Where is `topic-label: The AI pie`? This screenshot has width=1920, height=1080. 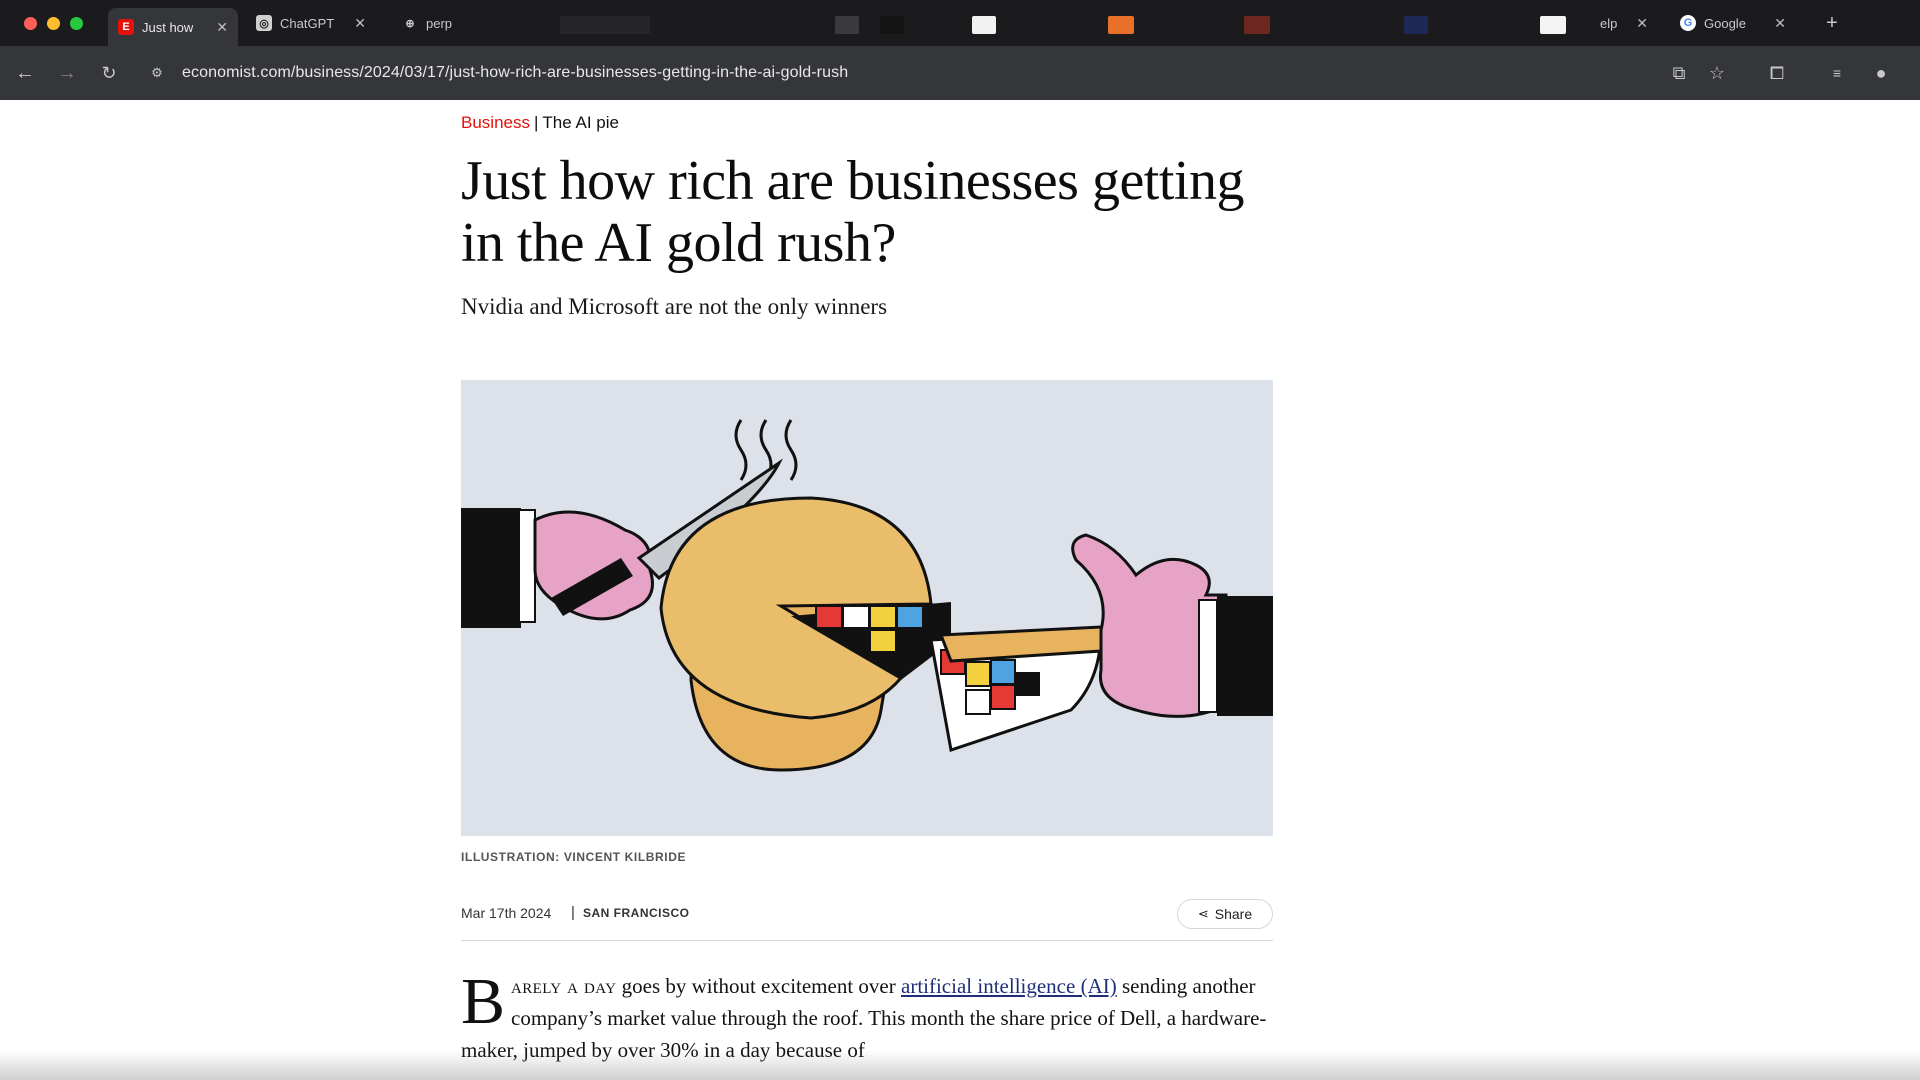
topic-label: The AI pie is located at coordinates (580, 122).